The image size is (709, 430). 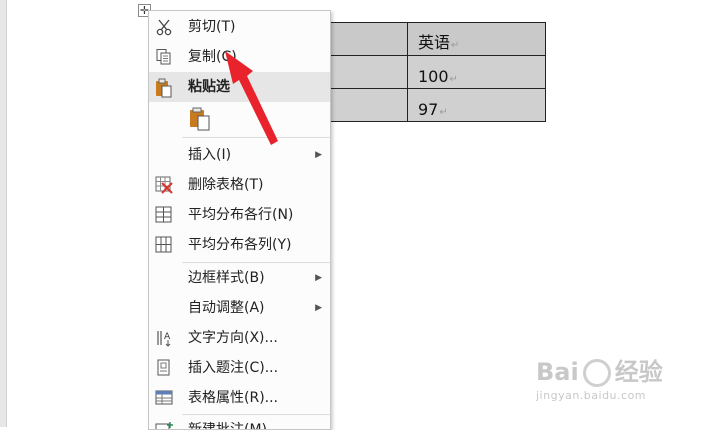 I want to click on menu-item-new-comment: 新建批注(M), so click(x=239, y=422).